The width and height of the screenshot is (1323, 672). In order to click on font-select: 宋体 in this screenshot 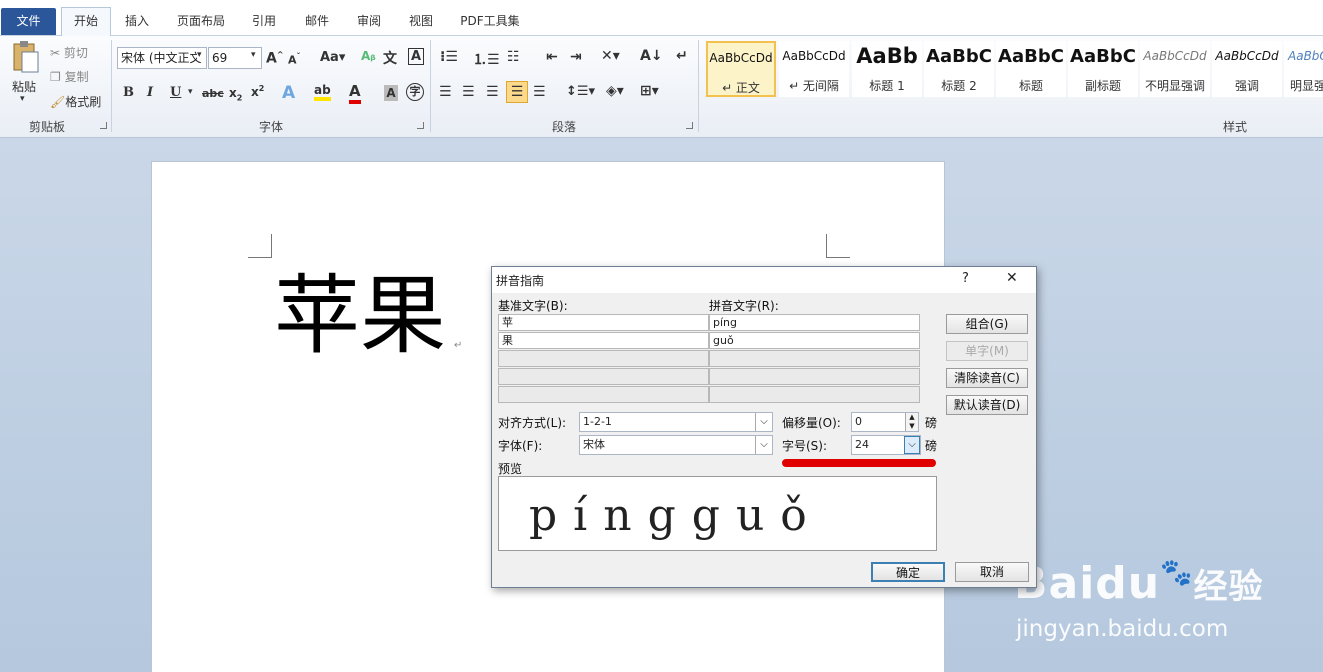, I will do `click(676, 445)`.